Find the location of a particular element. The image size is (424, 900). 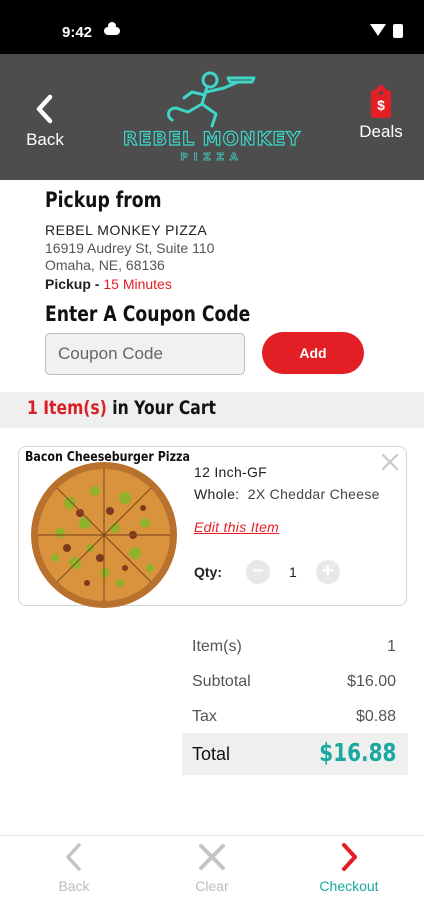

cart-title-text: in Your Cart is located at coordinates (161, 408).